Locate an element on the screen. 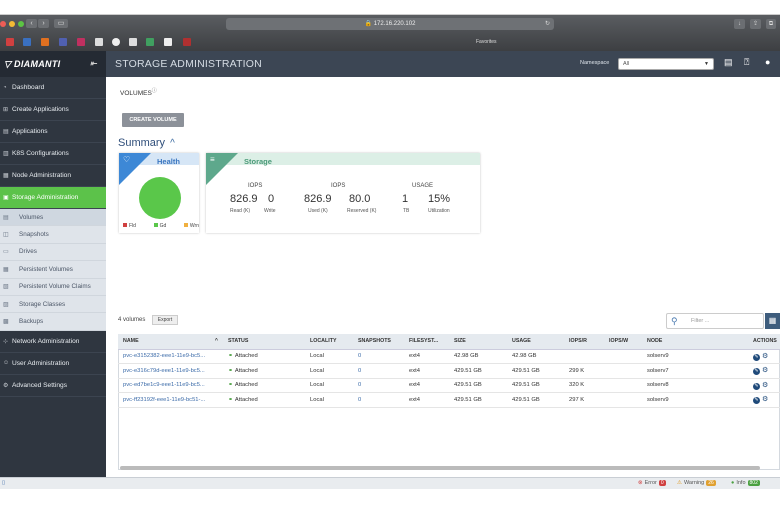 The image size is (780, 516). minimize-window-button is located at coordinates (12, 24).